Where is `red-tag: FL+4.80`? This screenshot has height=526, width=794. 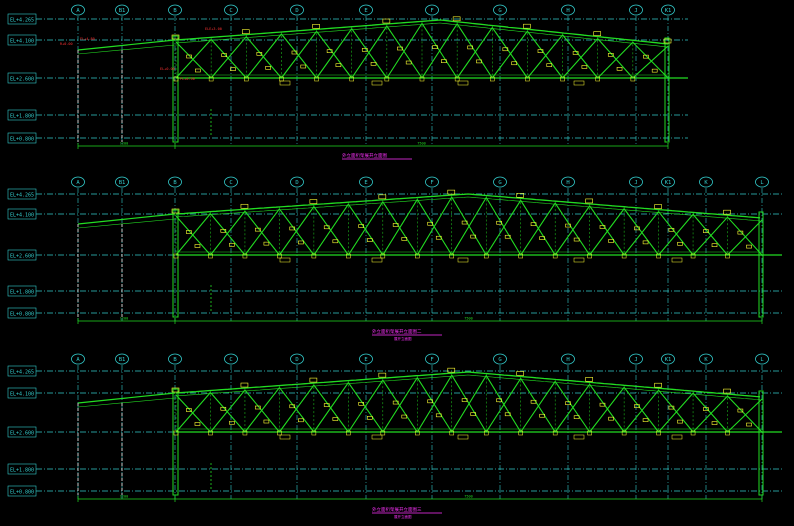
red-tag: FL+4.80 is located at coordinates (87, 39).